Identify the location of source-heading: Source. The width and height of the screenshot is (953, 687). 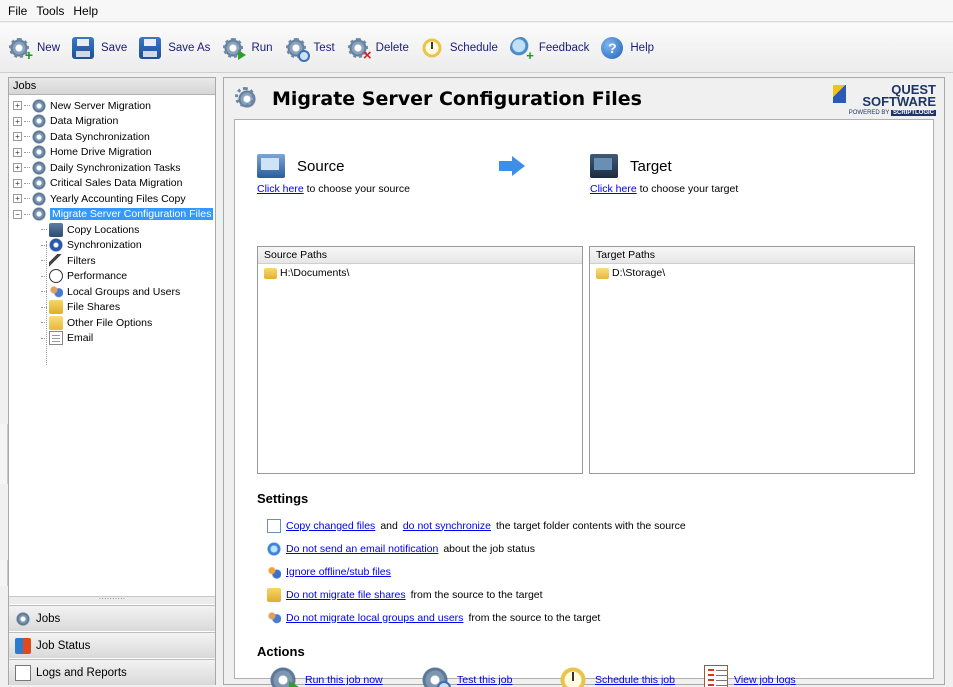
(321, 166).